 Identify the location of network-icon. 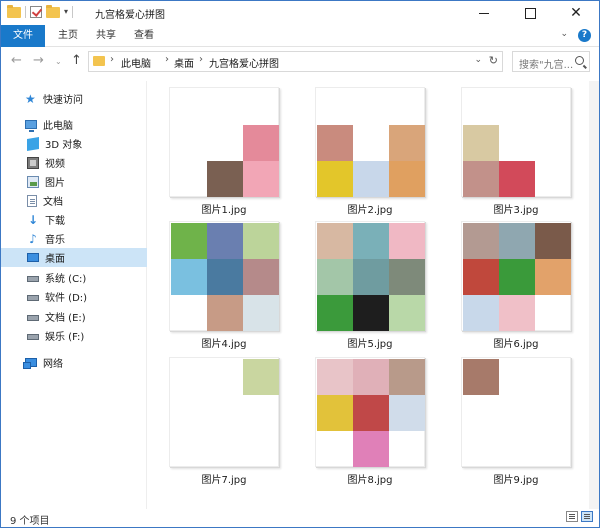
(30, 363).